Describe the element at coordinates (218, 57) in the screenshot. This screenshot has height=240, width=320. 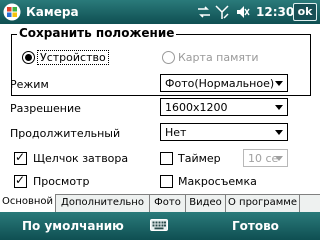
I see `radio-memory-card-label: Карта памяти` at that location.